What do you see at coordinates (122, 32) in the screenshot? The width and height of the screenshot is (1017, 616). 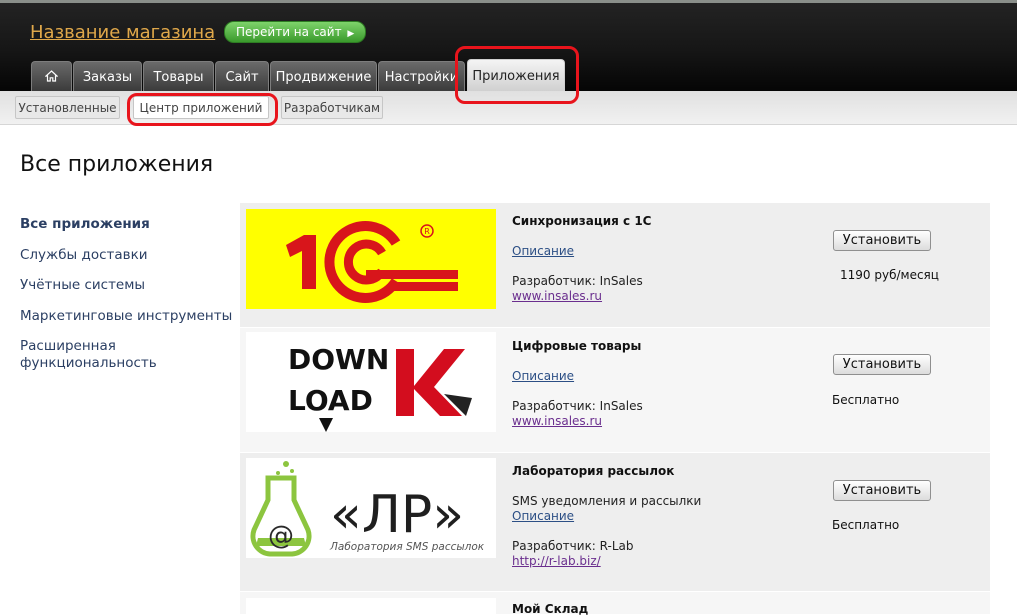 I see `shop-name-link: Название магазина` at bounding box center [122, 32].